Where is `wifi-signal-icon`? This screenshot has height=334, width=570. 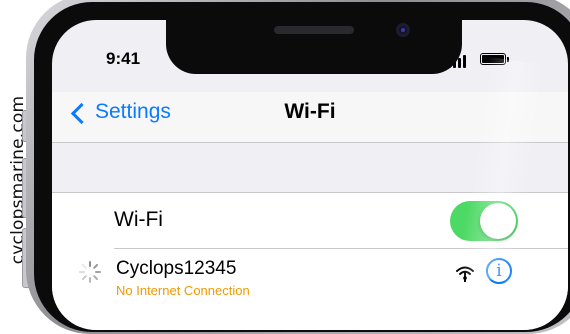 wifi-signal-icon is located at coordinates (465, 274).